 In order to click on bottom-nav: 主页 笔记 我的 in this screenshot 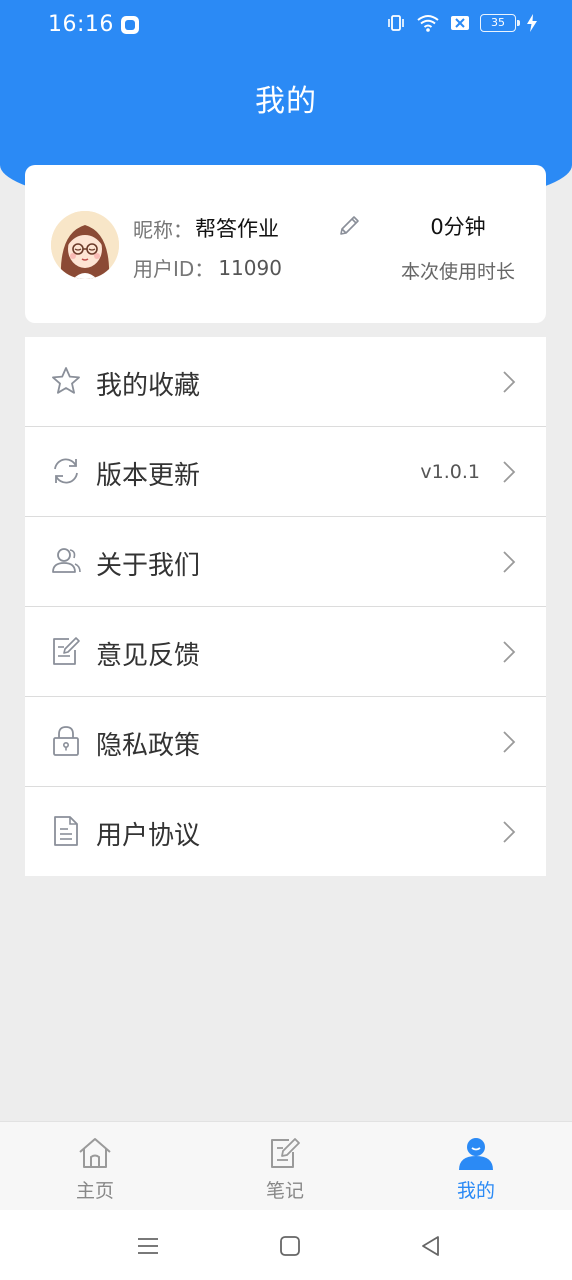, I will do `click(286, 1165)`.